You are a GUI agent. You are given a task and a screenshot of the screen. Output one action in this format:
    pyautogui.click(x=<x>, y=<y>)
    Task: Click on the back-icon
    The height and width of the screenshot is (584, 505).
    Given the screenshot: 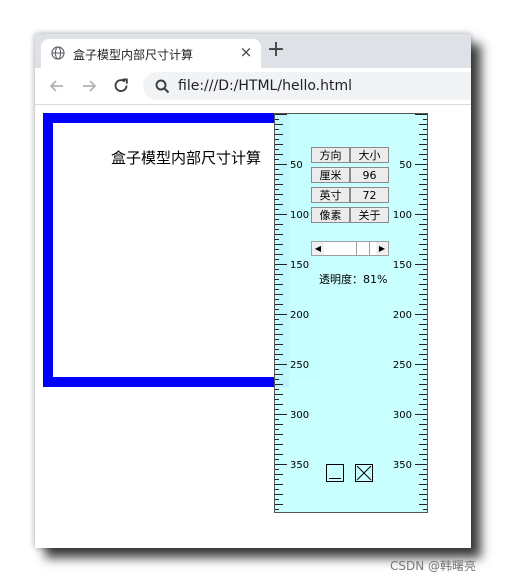 What is the action you would take?
    pyautogui.click(x=57, y=86)
    